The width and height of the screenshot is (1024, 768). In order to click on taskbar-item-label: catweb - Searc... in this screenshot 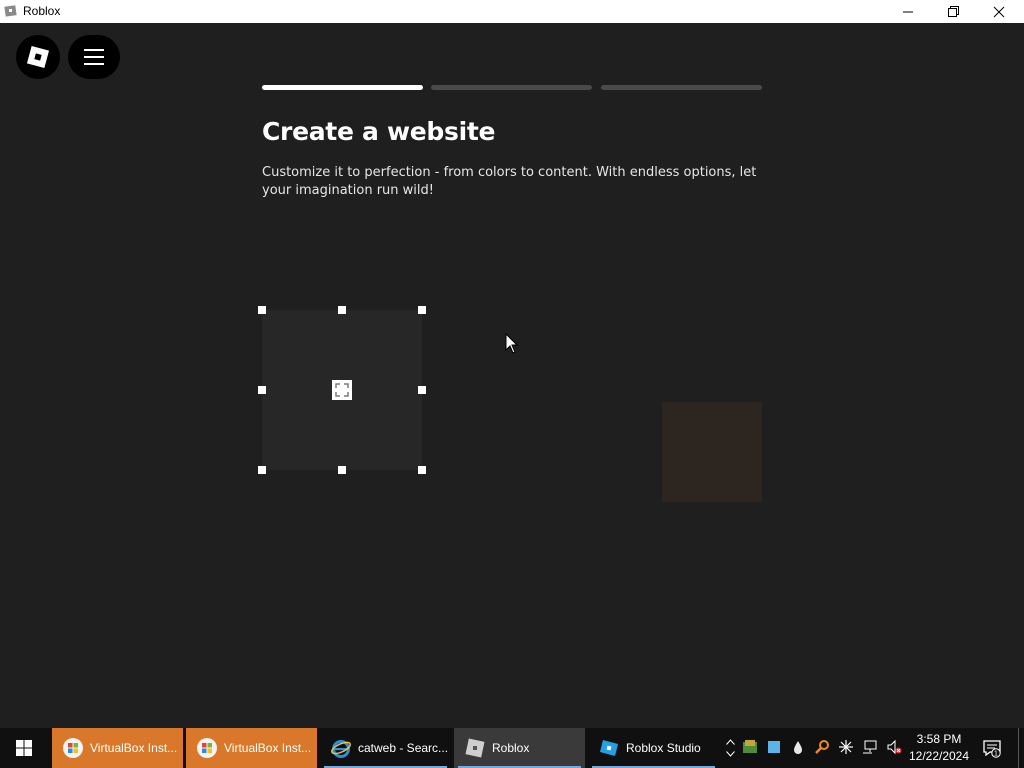, I will do `click(403, 748)`.